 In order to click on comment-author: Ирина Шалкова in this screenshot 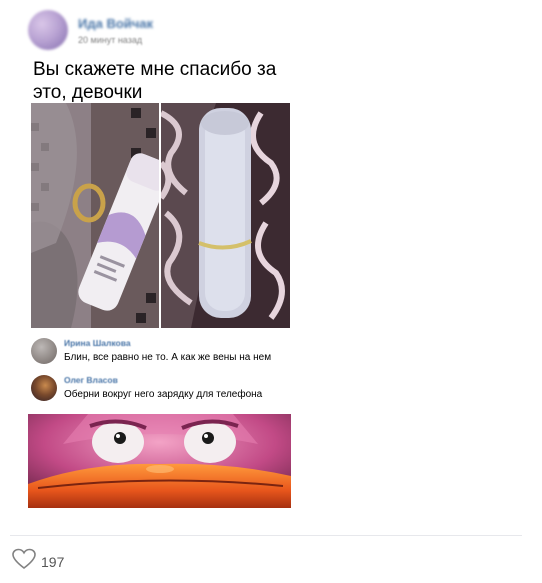, I will do `click(167, 343)`.